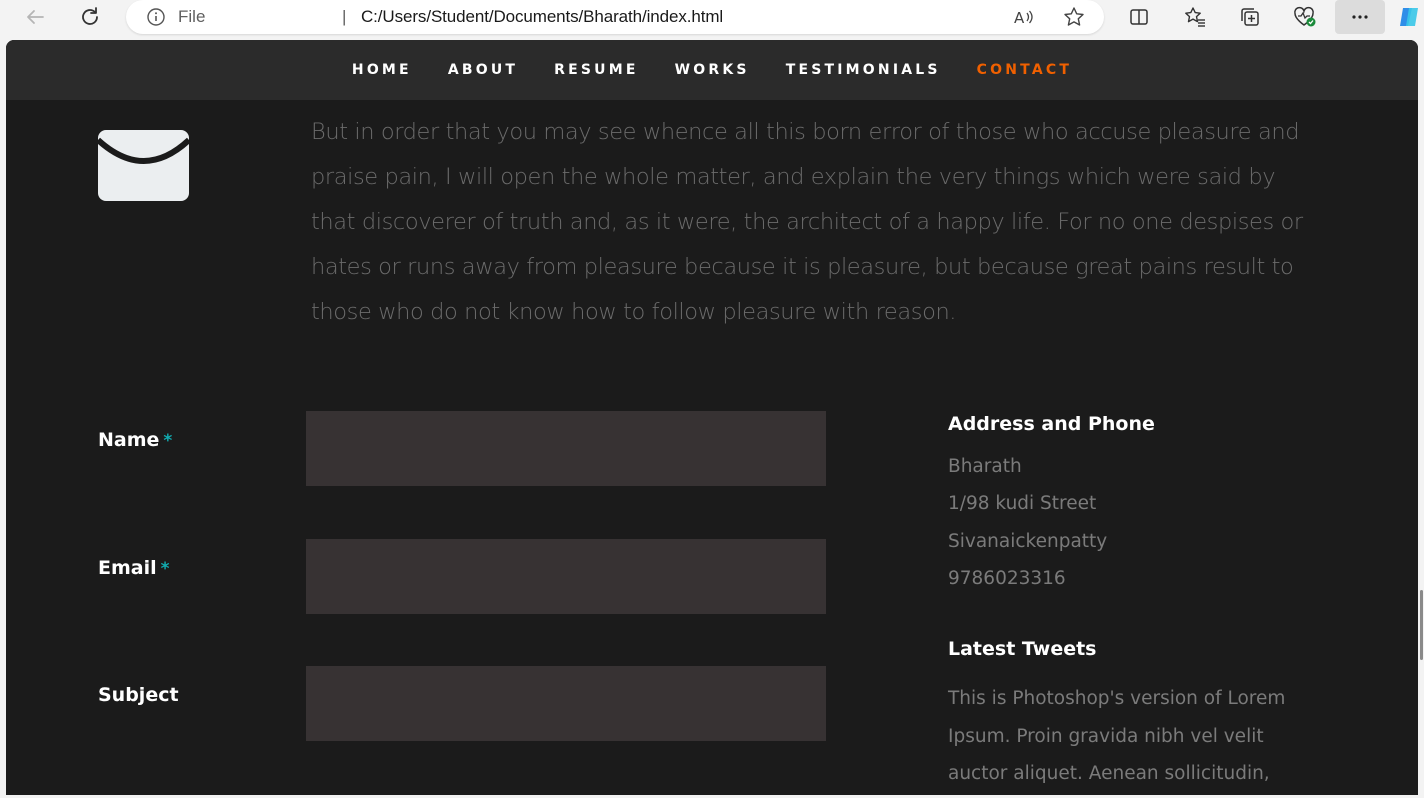 This screenshot has height=798, width=1424. I want to click on more-options-icon, so click(1360, 17).